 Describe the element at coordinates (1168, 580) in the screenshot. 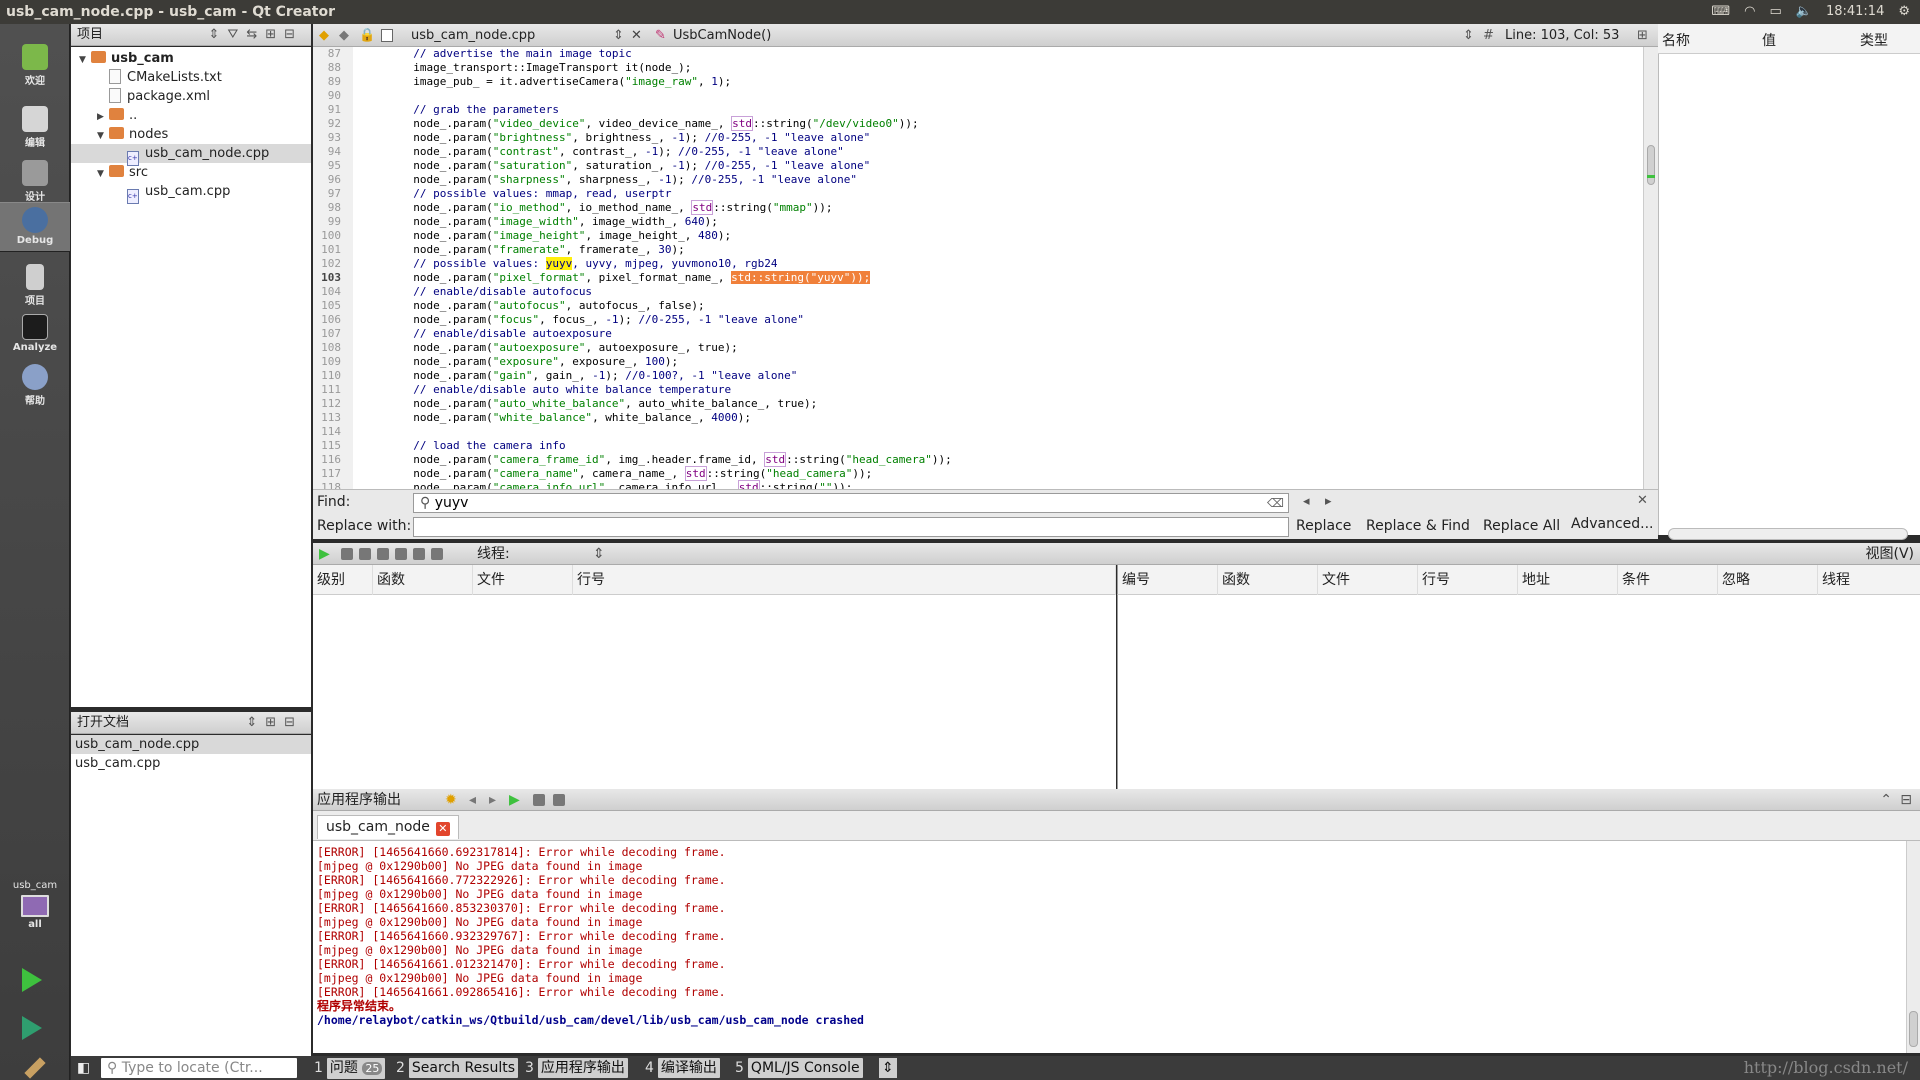

I see `column-header: 编号` at that location.